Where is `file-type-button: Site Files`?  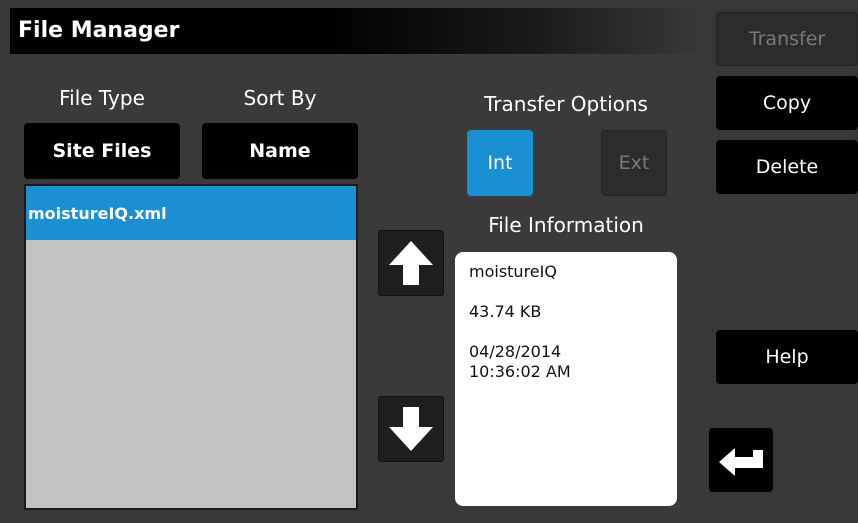
file-type-button: Site Files is located at coordinates (102, 151).